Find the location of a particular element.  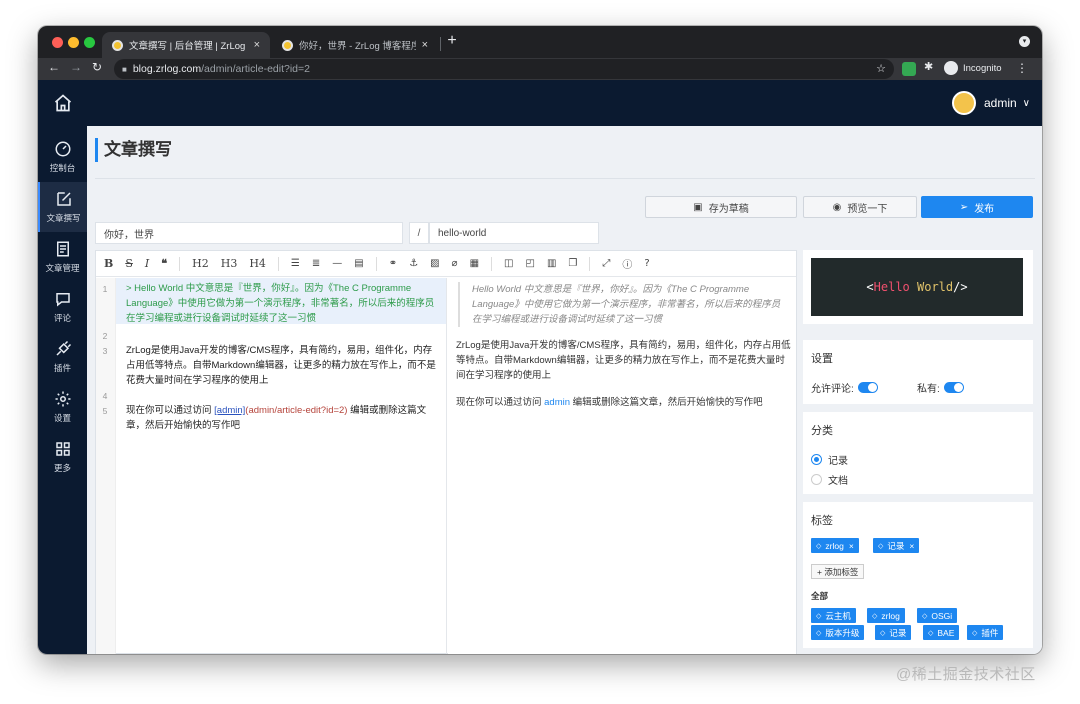

italic-button: I is located at coordinates (147, 263).